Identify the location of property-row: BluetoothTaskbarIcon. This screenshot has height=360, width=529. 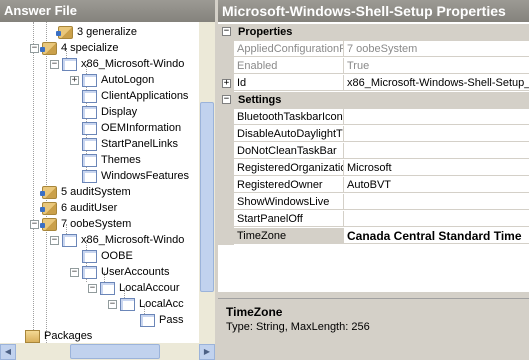
(373, 117).